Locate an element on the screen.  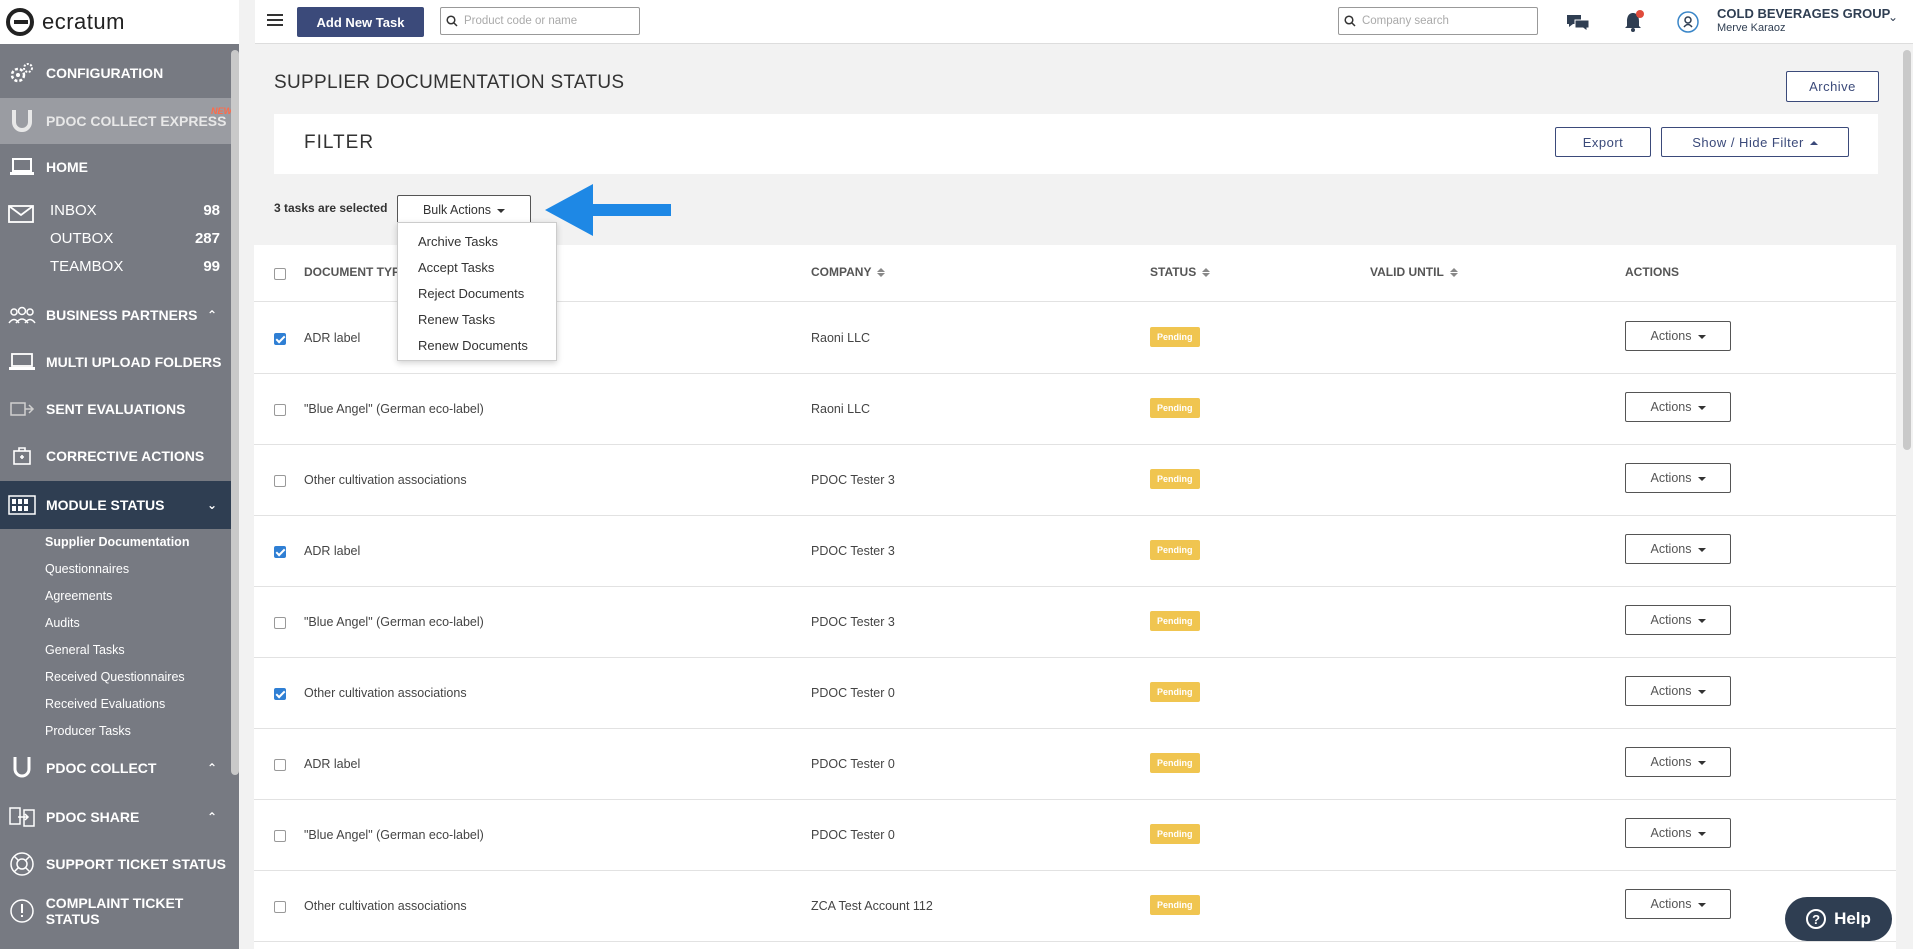
menu-item-archive-tasks: Archive Tasks is located at coordinates (477, 242).